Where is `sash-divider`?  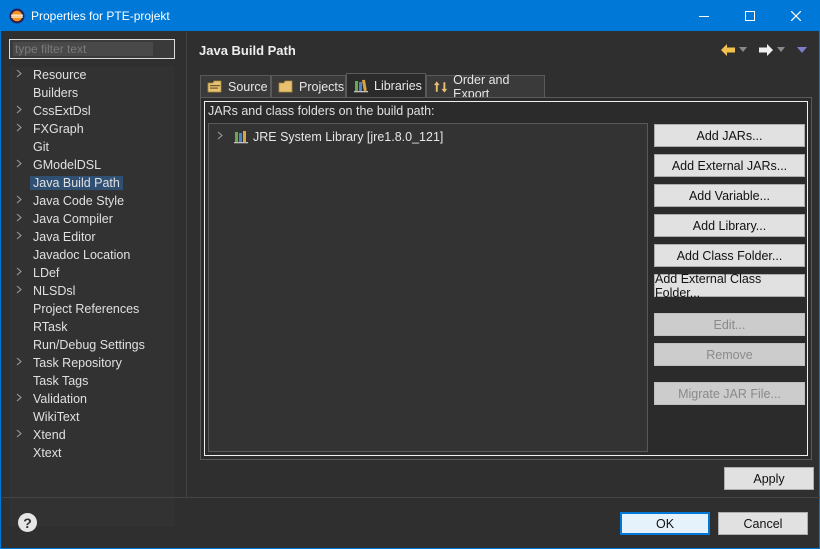 sash-divider is located at coordinates (186, 264).